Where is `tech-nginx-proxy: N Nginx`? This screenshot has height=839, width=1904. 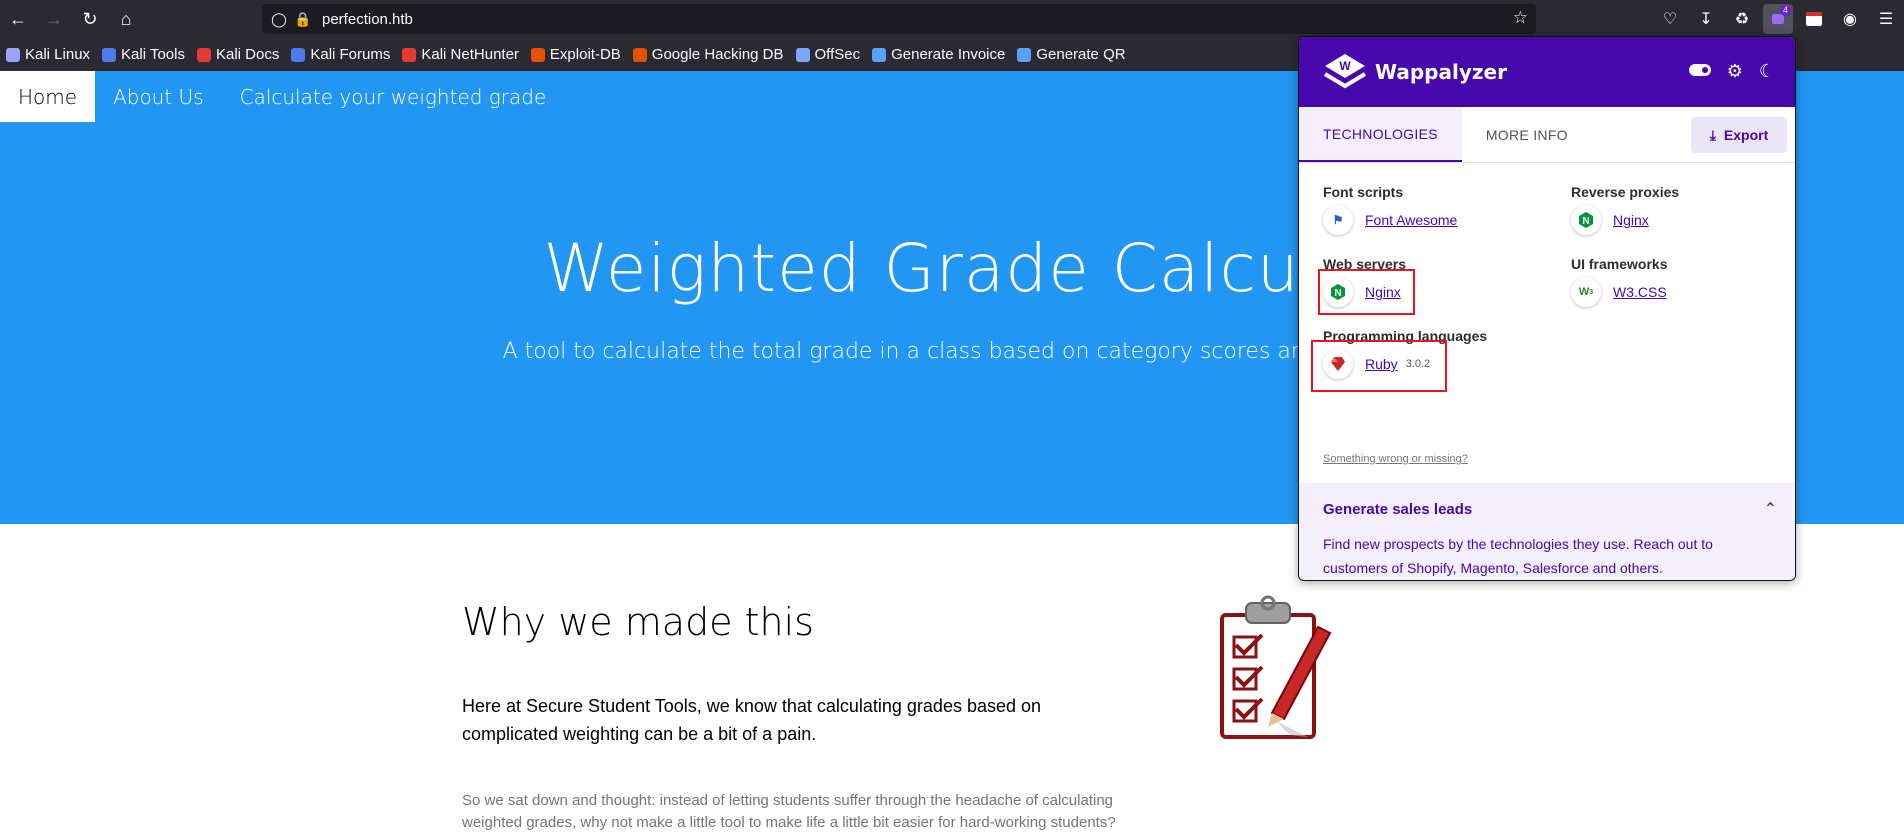 tech-nginx-proxy: N Nginx is located at coordinates (1610, 220).